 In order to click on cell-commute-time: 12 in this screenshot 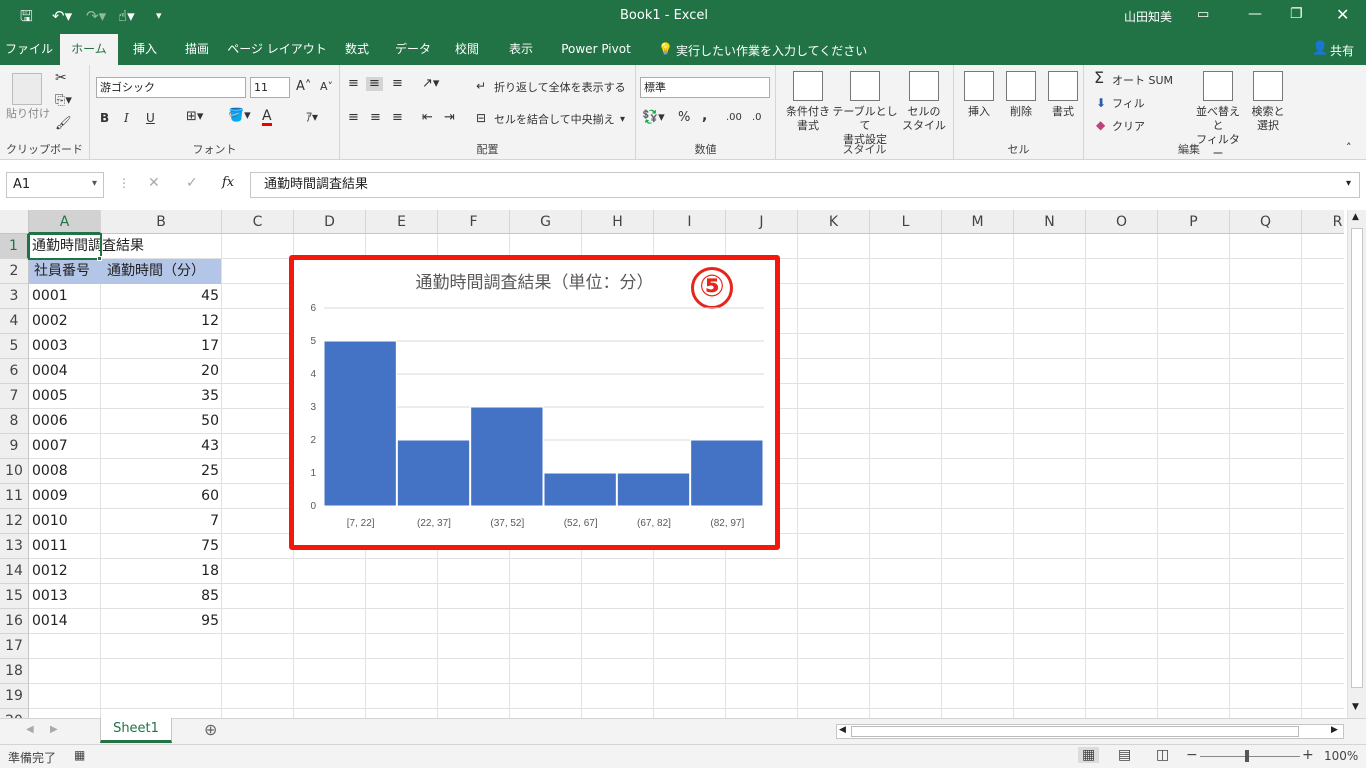, I will do `click(161, 321)`.